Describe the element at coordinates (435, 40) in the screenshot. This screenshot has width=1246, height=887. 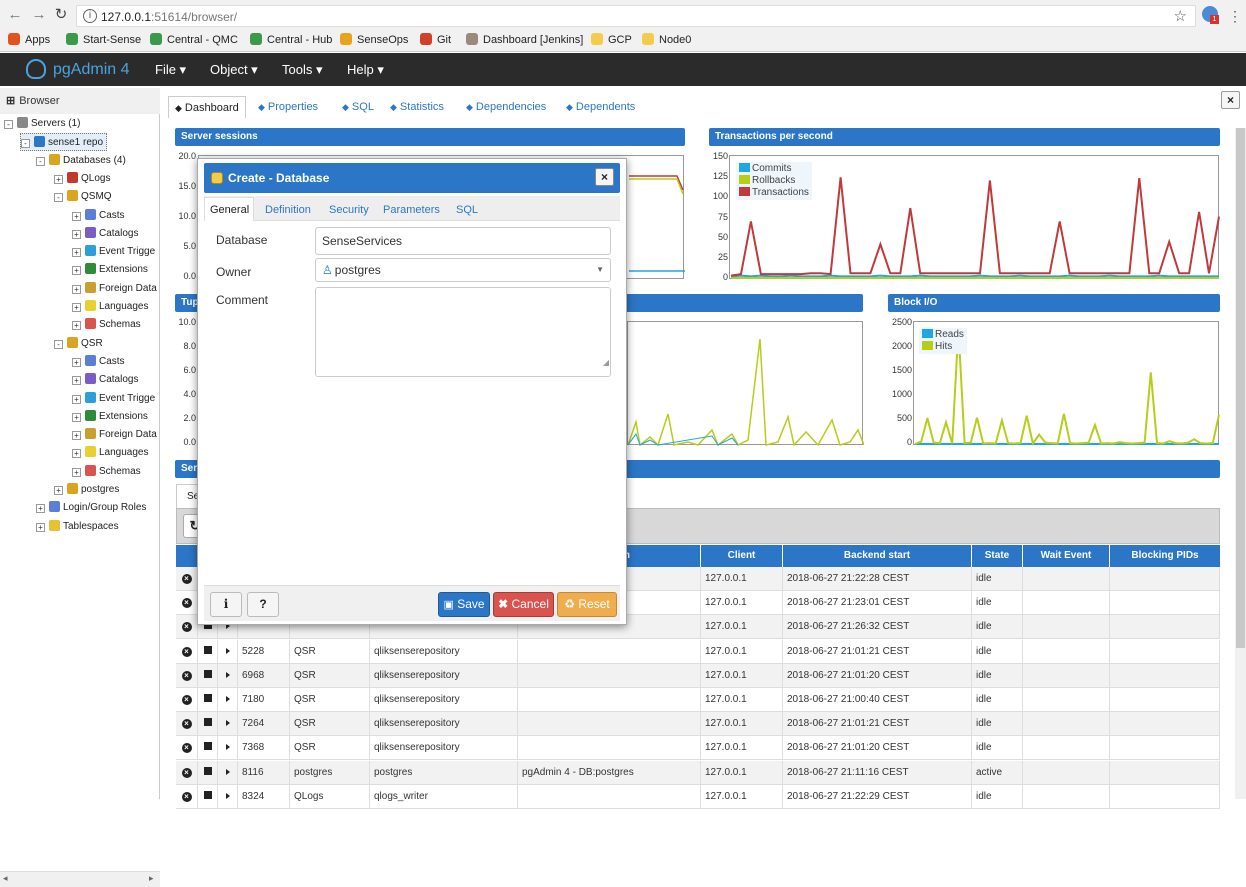
I see `bookmark-5: Git` at that location.